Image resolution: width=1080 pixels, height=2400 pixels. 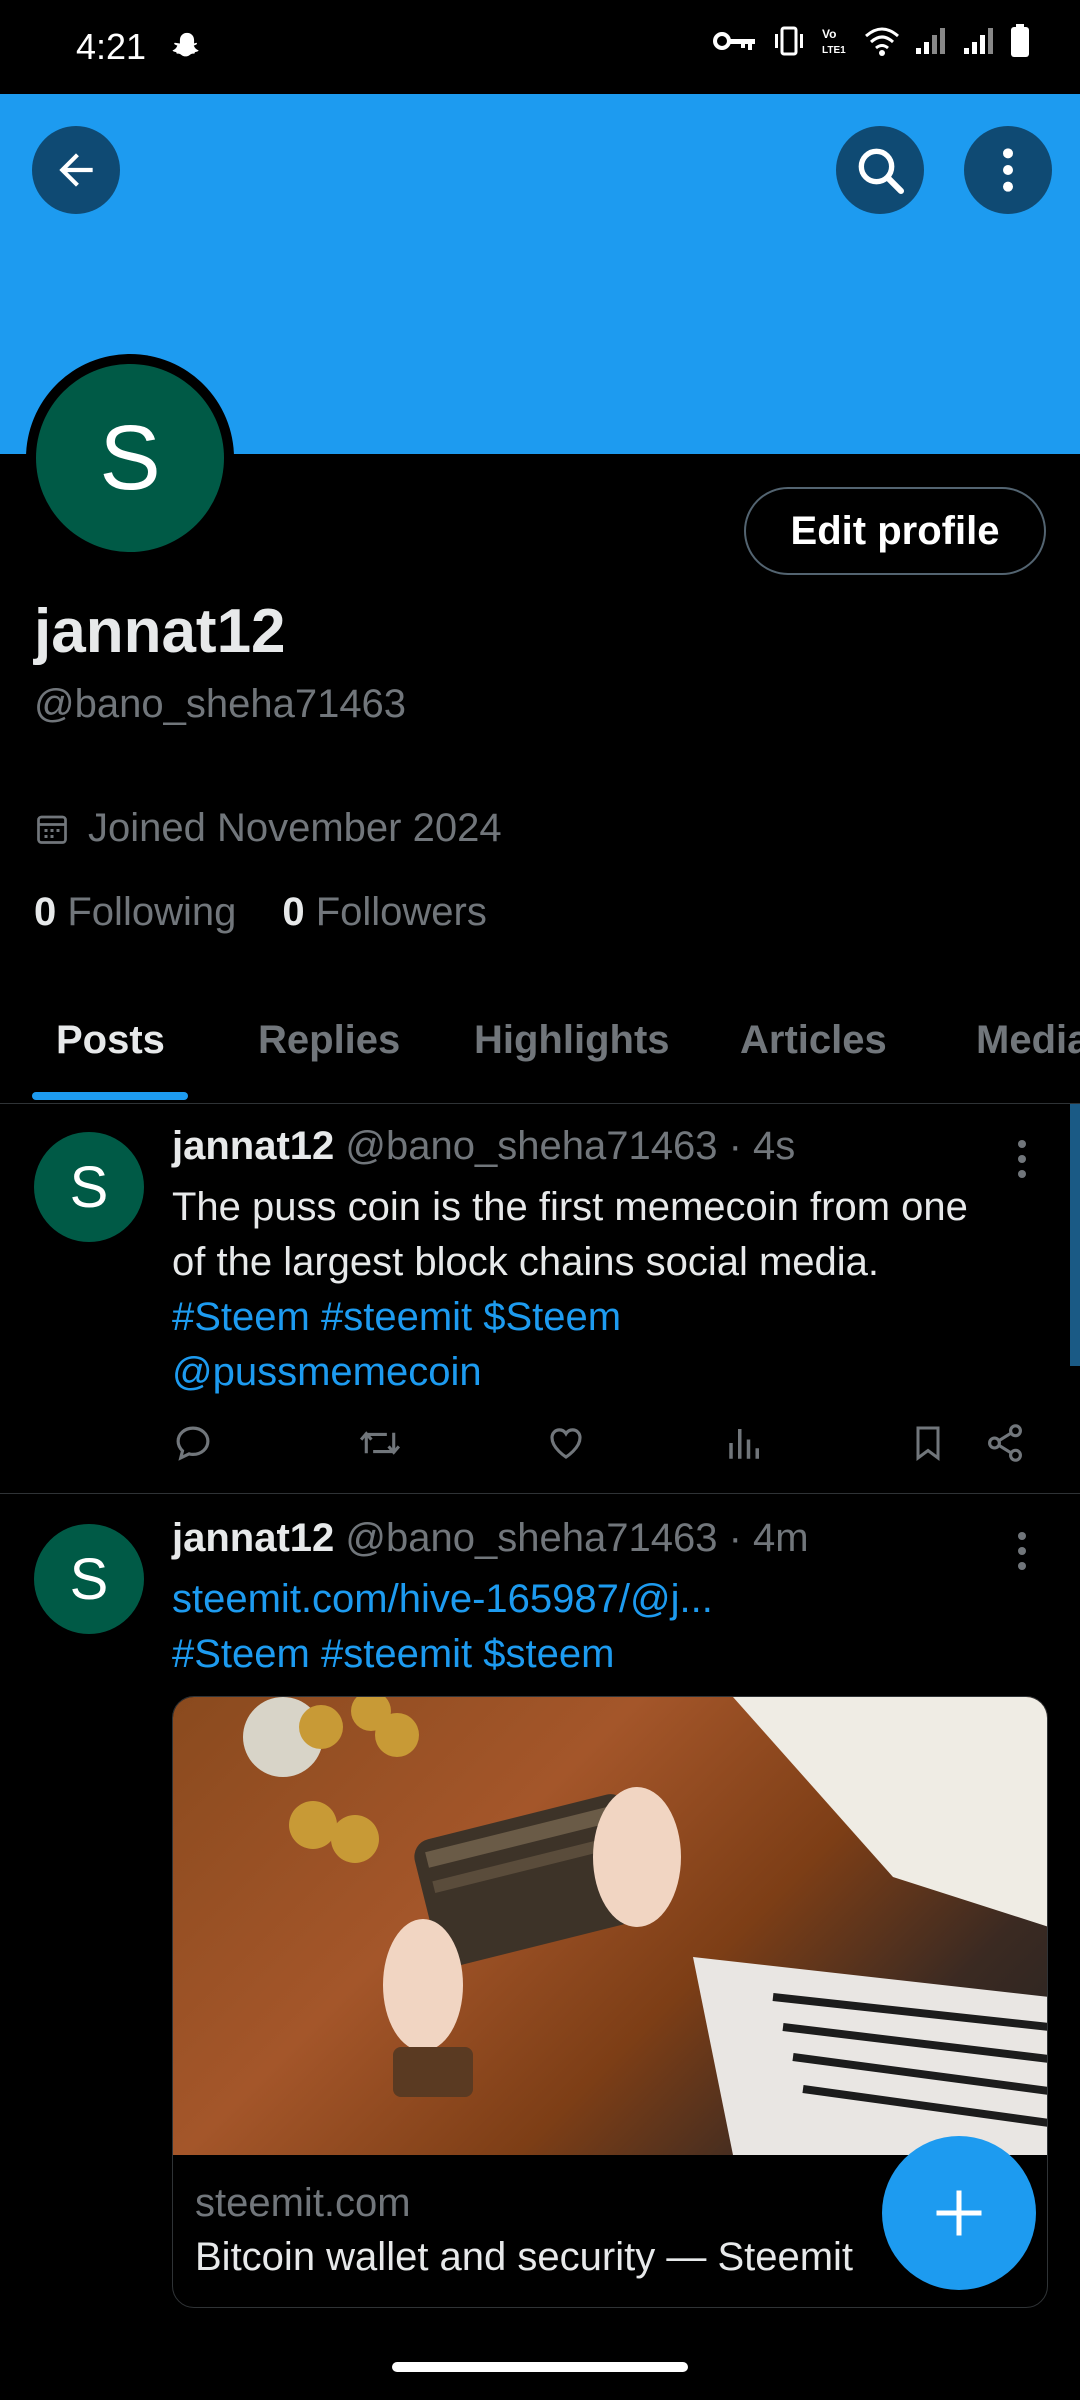 I want to click on repost-icon, so click(x=380, y=1443).